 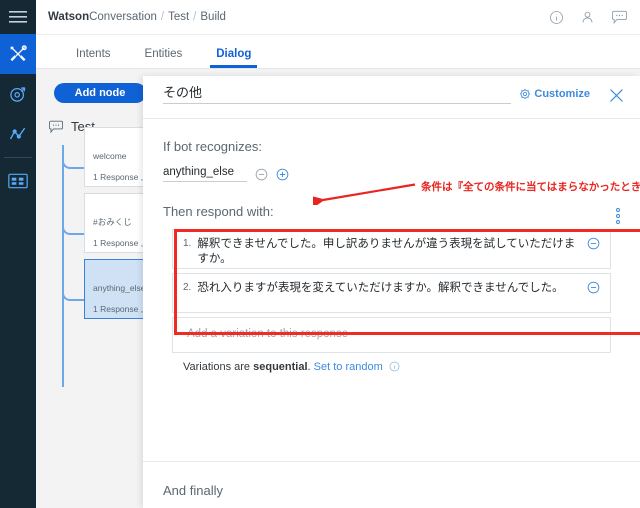 What do you see at coordinates (18, 157) in the screenshot?
I see `rail-divider` at bounding box center [18, 157].